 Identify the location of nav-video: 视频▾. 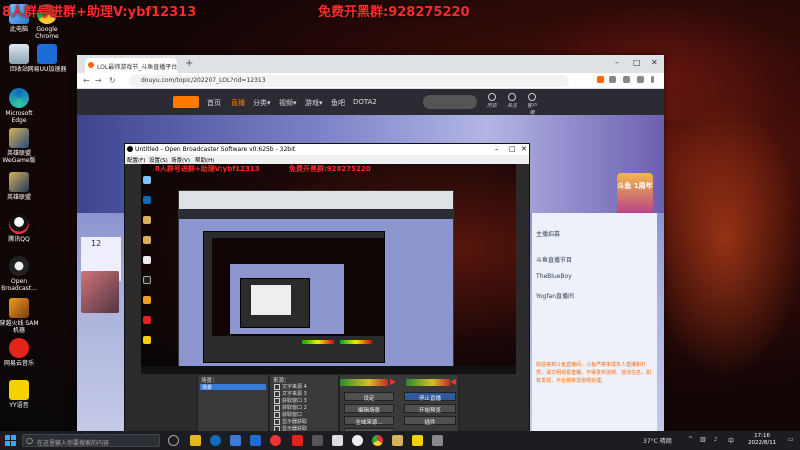
(288, 103).